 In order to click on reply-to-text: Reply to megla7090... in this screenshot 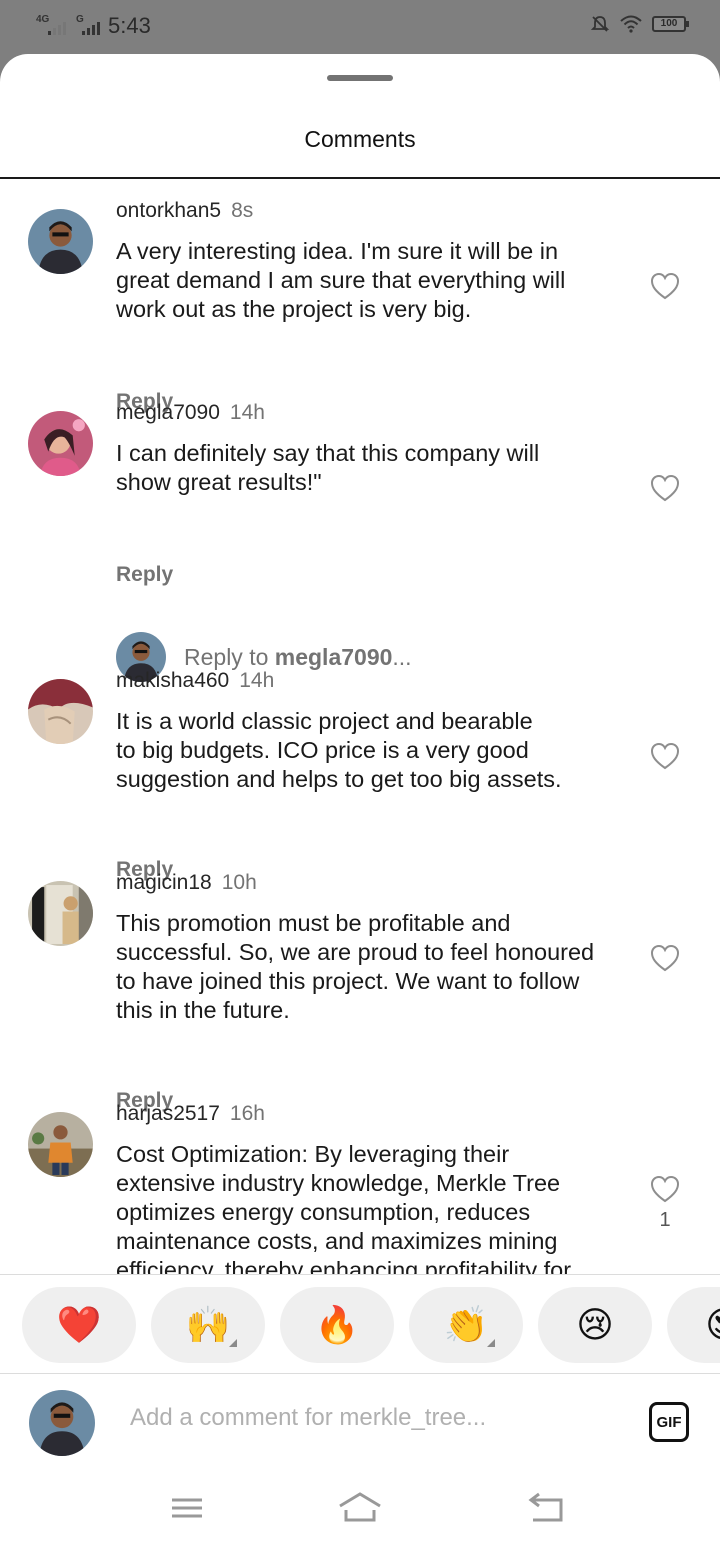, I will do `click(298, 657)`.